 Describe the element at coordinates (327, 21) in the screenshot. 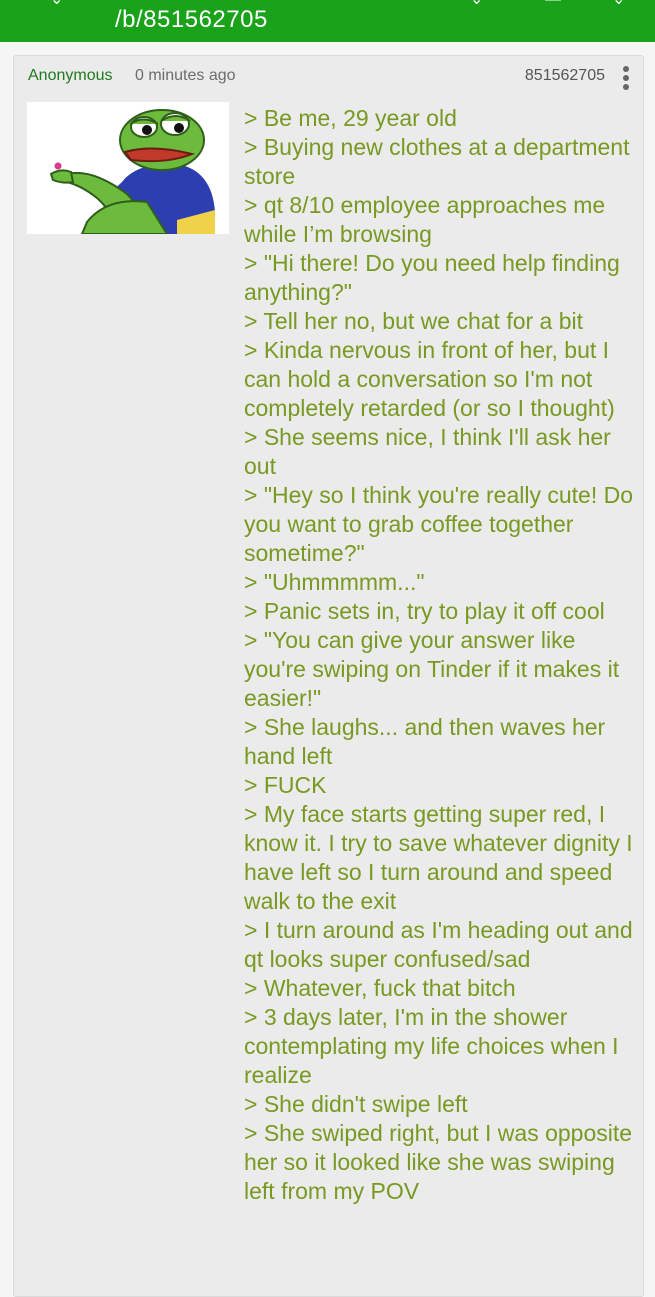

I see `app-bar: ⌄ ⌄ — ⌄ /b/851562705` at that location.